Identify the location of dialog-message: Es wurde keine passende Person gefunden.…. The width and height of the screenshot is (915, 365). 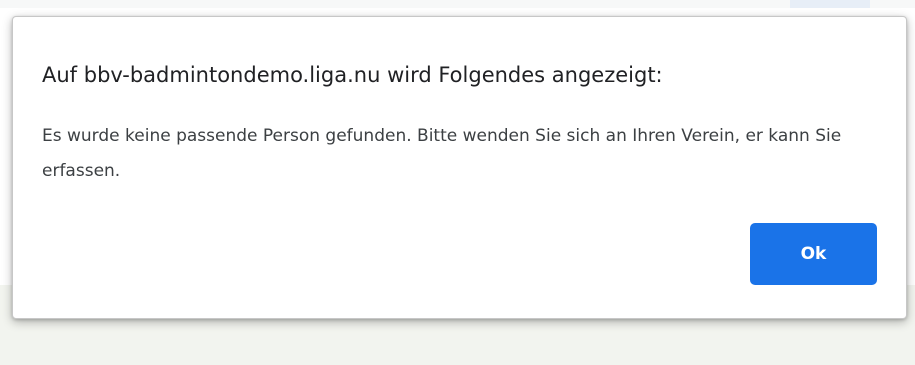
(442, 153).